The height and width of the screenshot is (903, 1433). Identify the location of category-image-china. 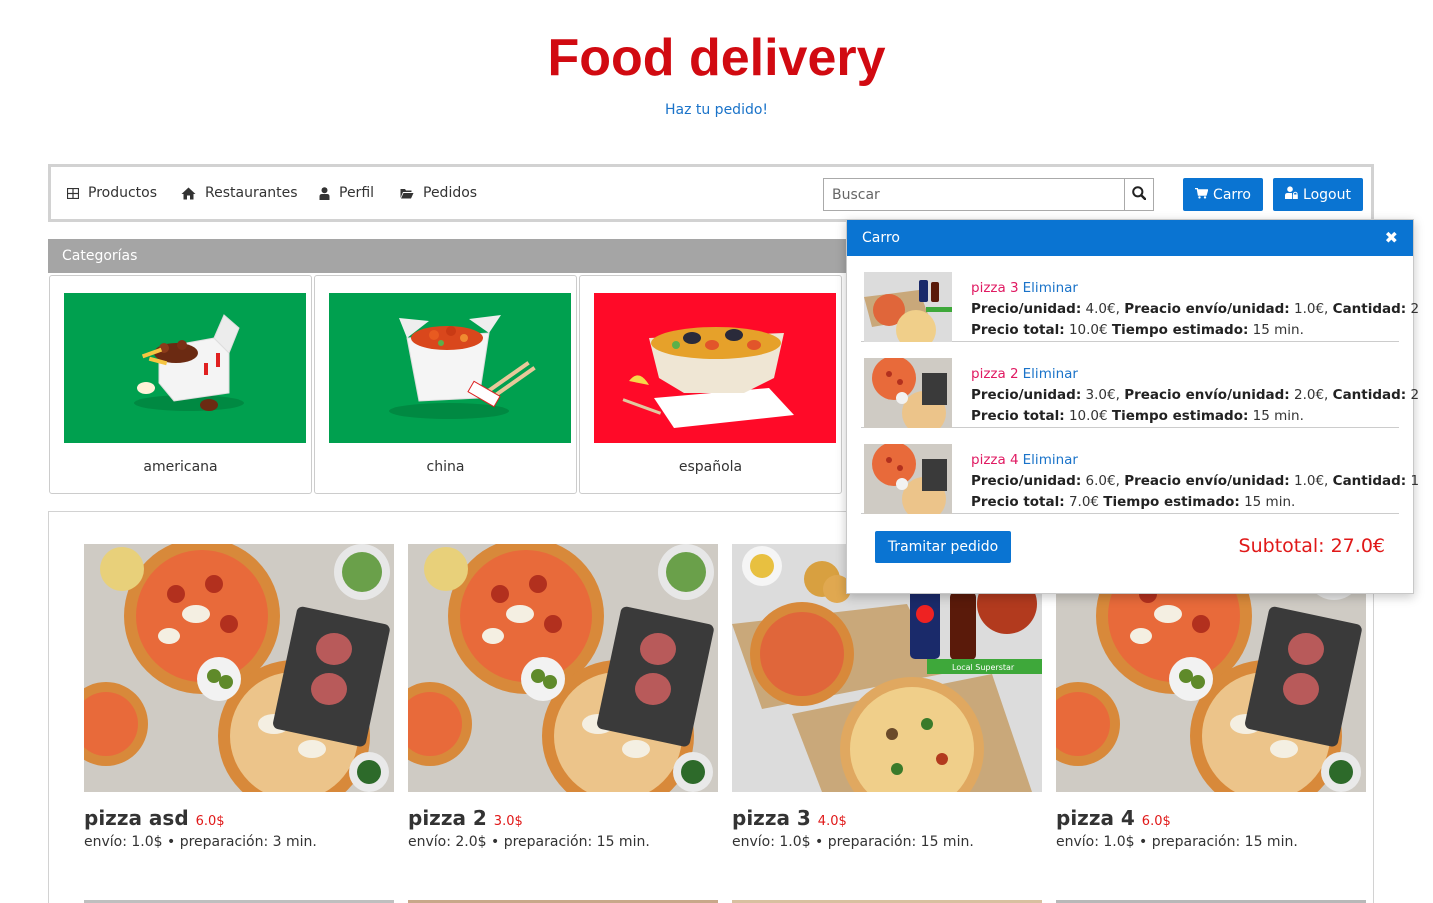
(450, 368).